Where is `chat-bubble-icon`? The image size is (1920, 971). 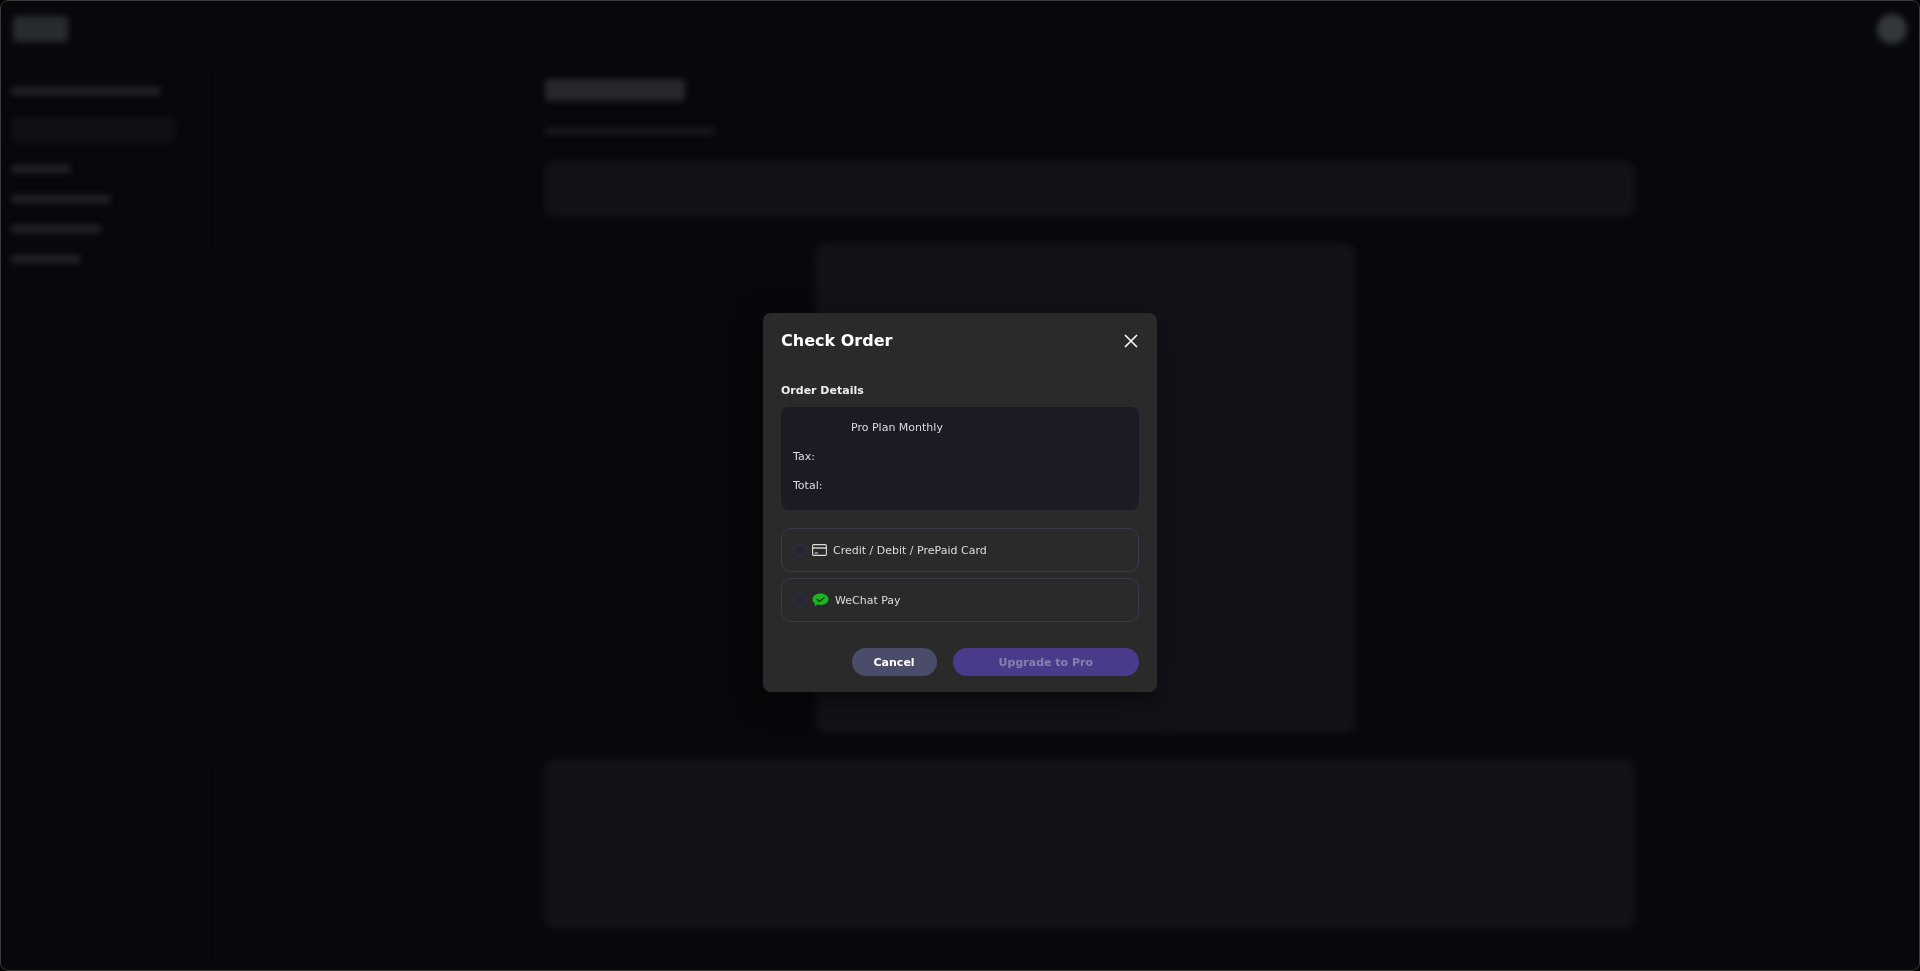 chat-bubble-icon is located at coordinates (820, 600).